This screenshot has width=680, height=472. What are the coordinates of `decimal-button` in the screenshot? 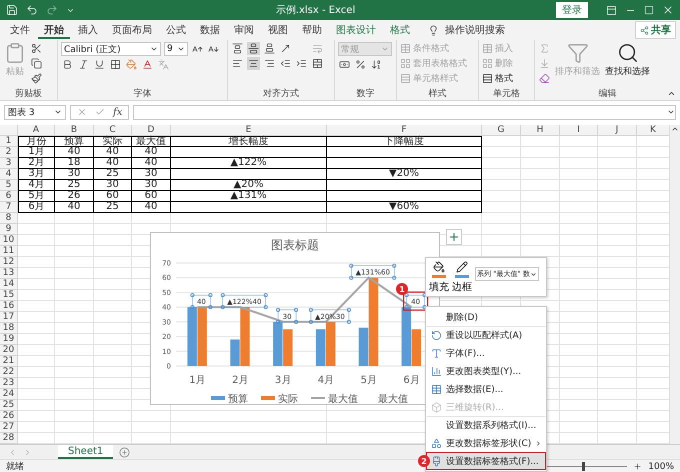 It's located at (376, 64).